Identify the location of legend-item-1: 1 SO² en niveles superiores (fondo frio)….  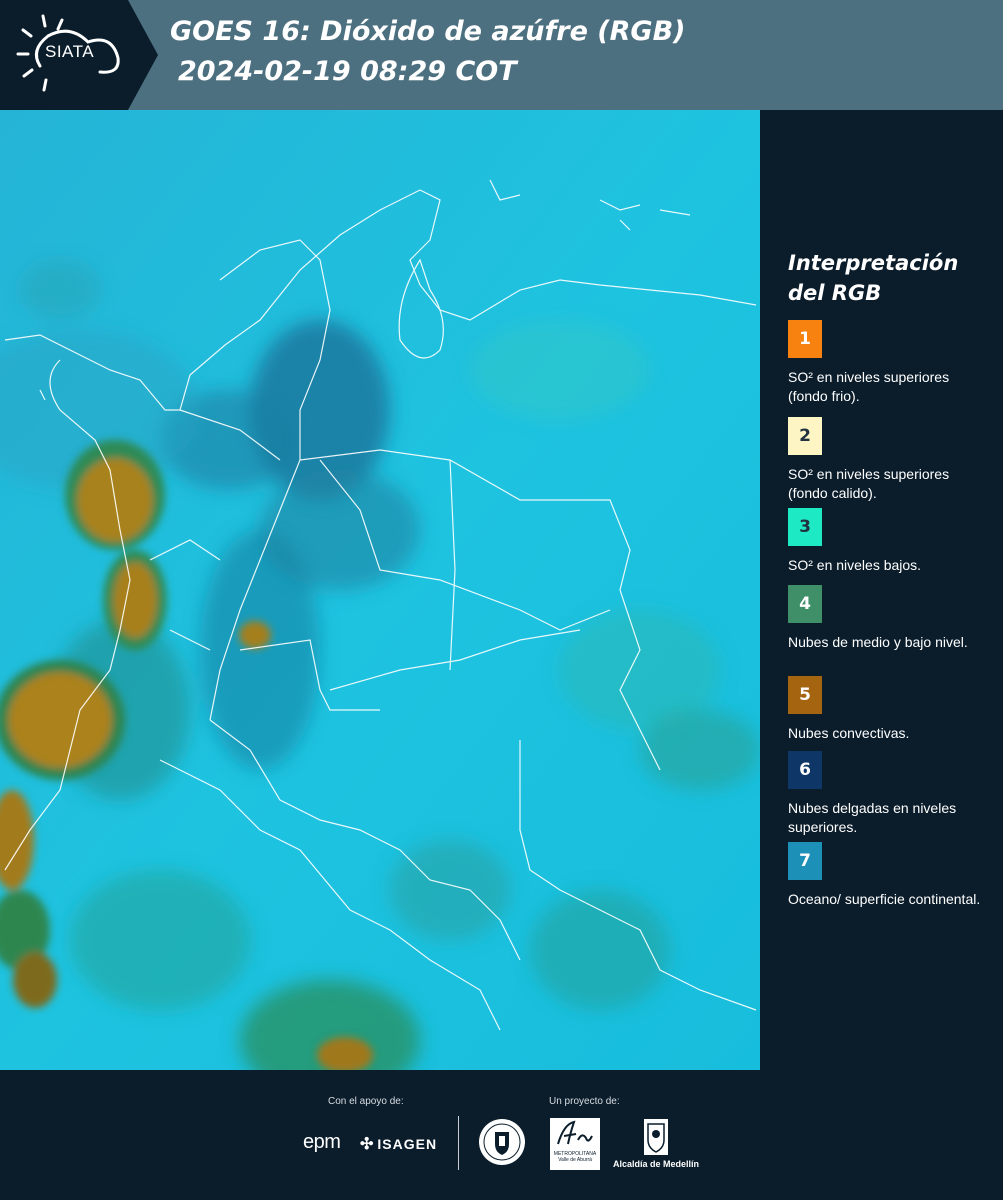
(888, 363).